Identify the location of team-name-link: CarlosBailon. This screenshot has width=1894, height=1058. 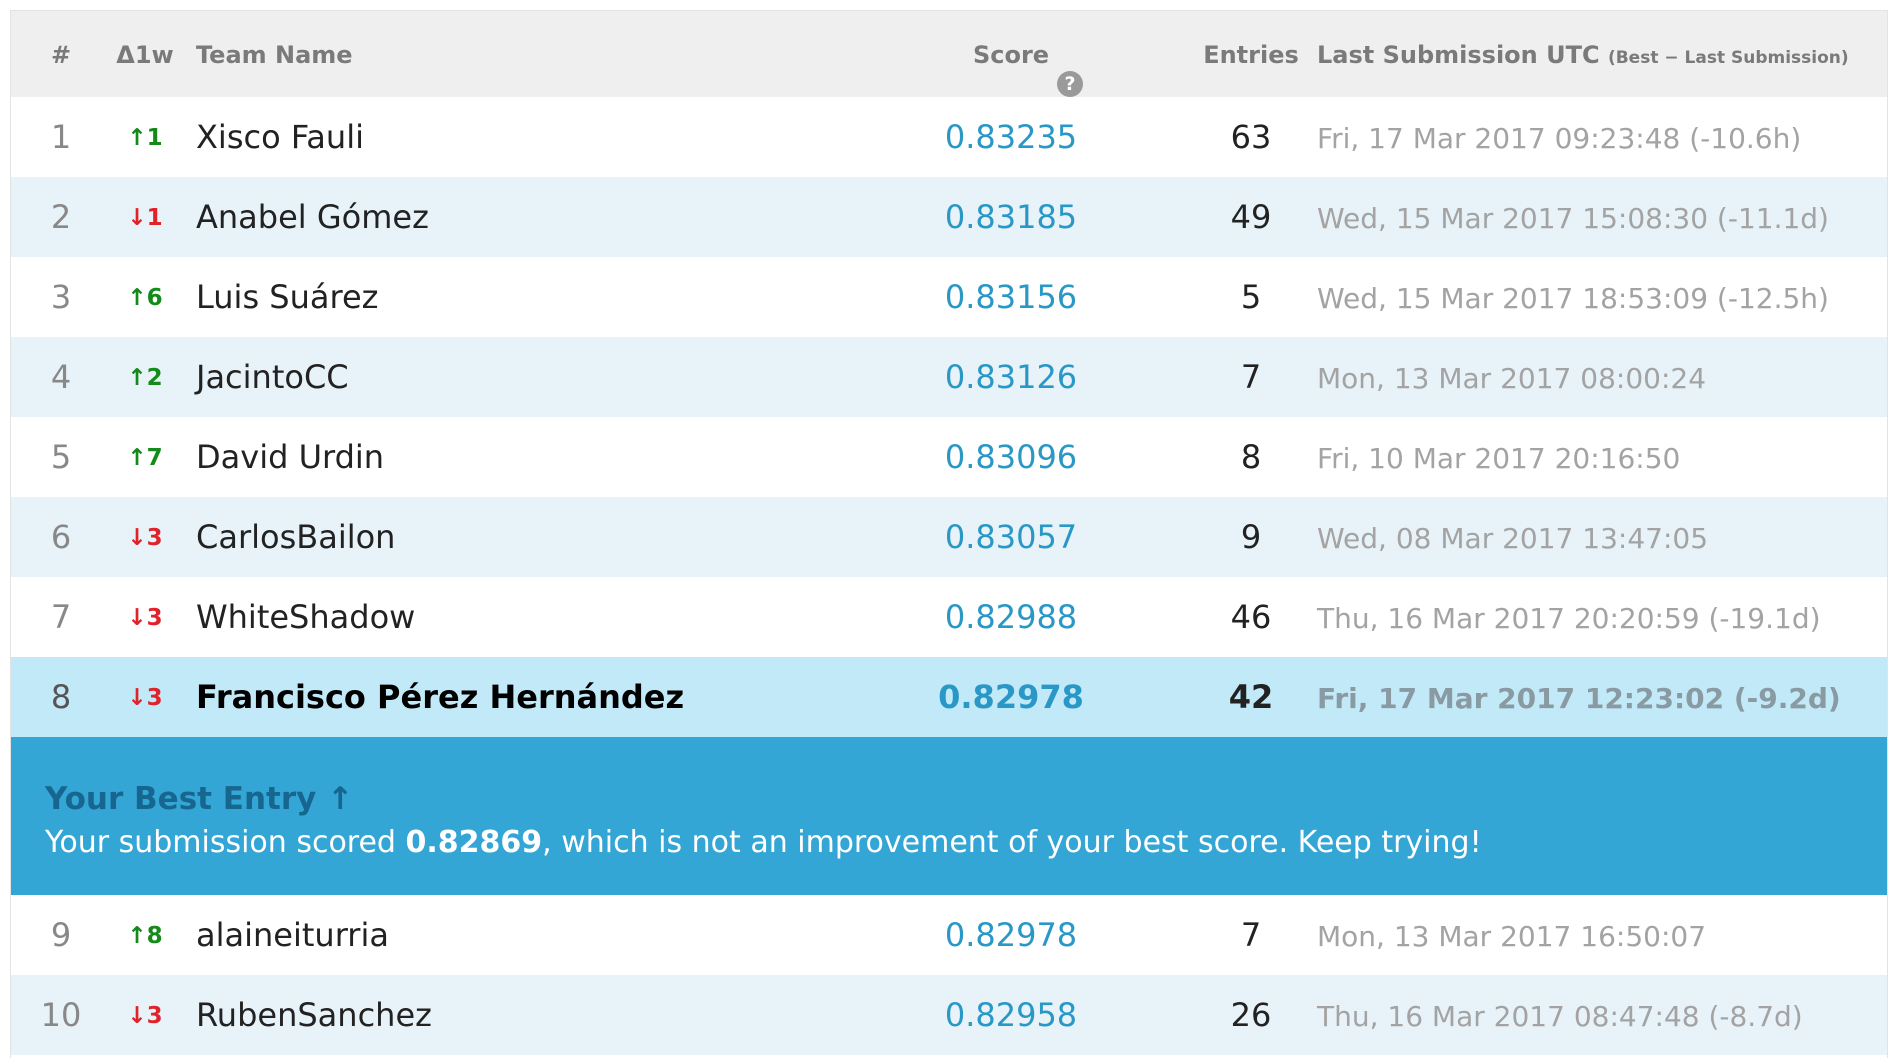
(295, 537).